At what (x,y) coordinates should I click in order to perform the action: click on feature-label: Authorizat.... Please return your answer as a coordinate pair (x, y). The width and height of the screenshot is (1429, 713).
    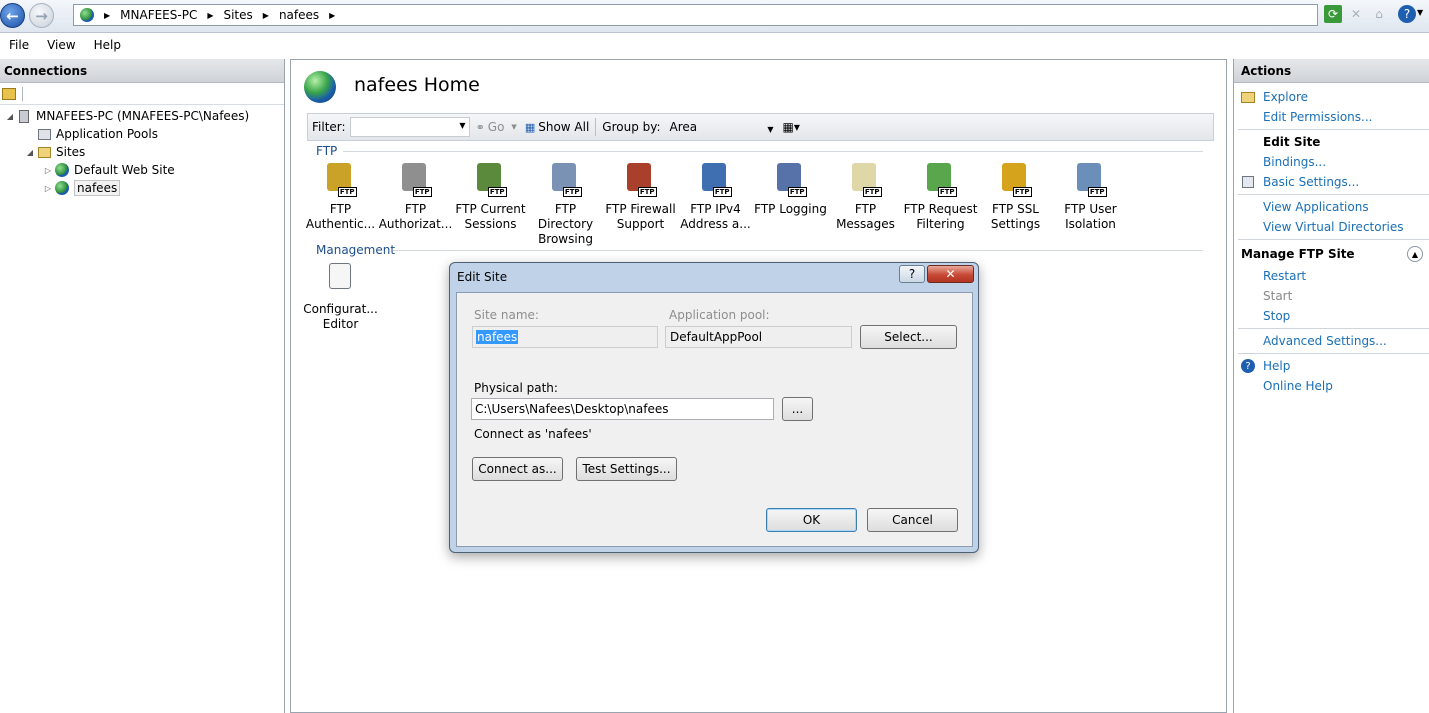
    Looking at the image, I should click on (415, 224).